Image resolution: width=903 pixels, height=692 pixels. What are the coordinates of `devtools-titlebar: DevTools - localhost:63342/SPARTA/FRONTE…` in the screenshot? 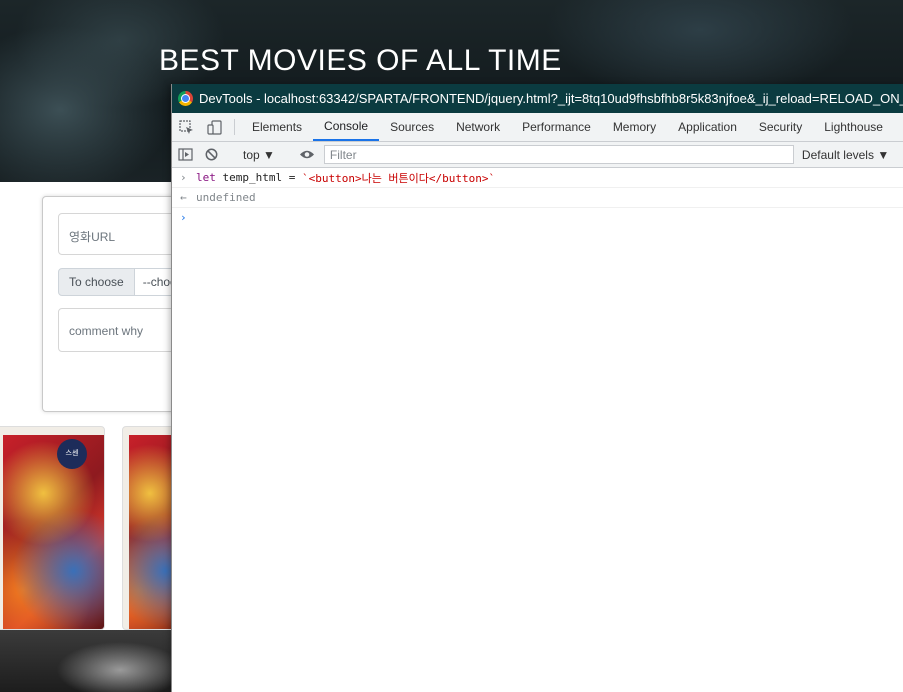 It's located at (537, 98).